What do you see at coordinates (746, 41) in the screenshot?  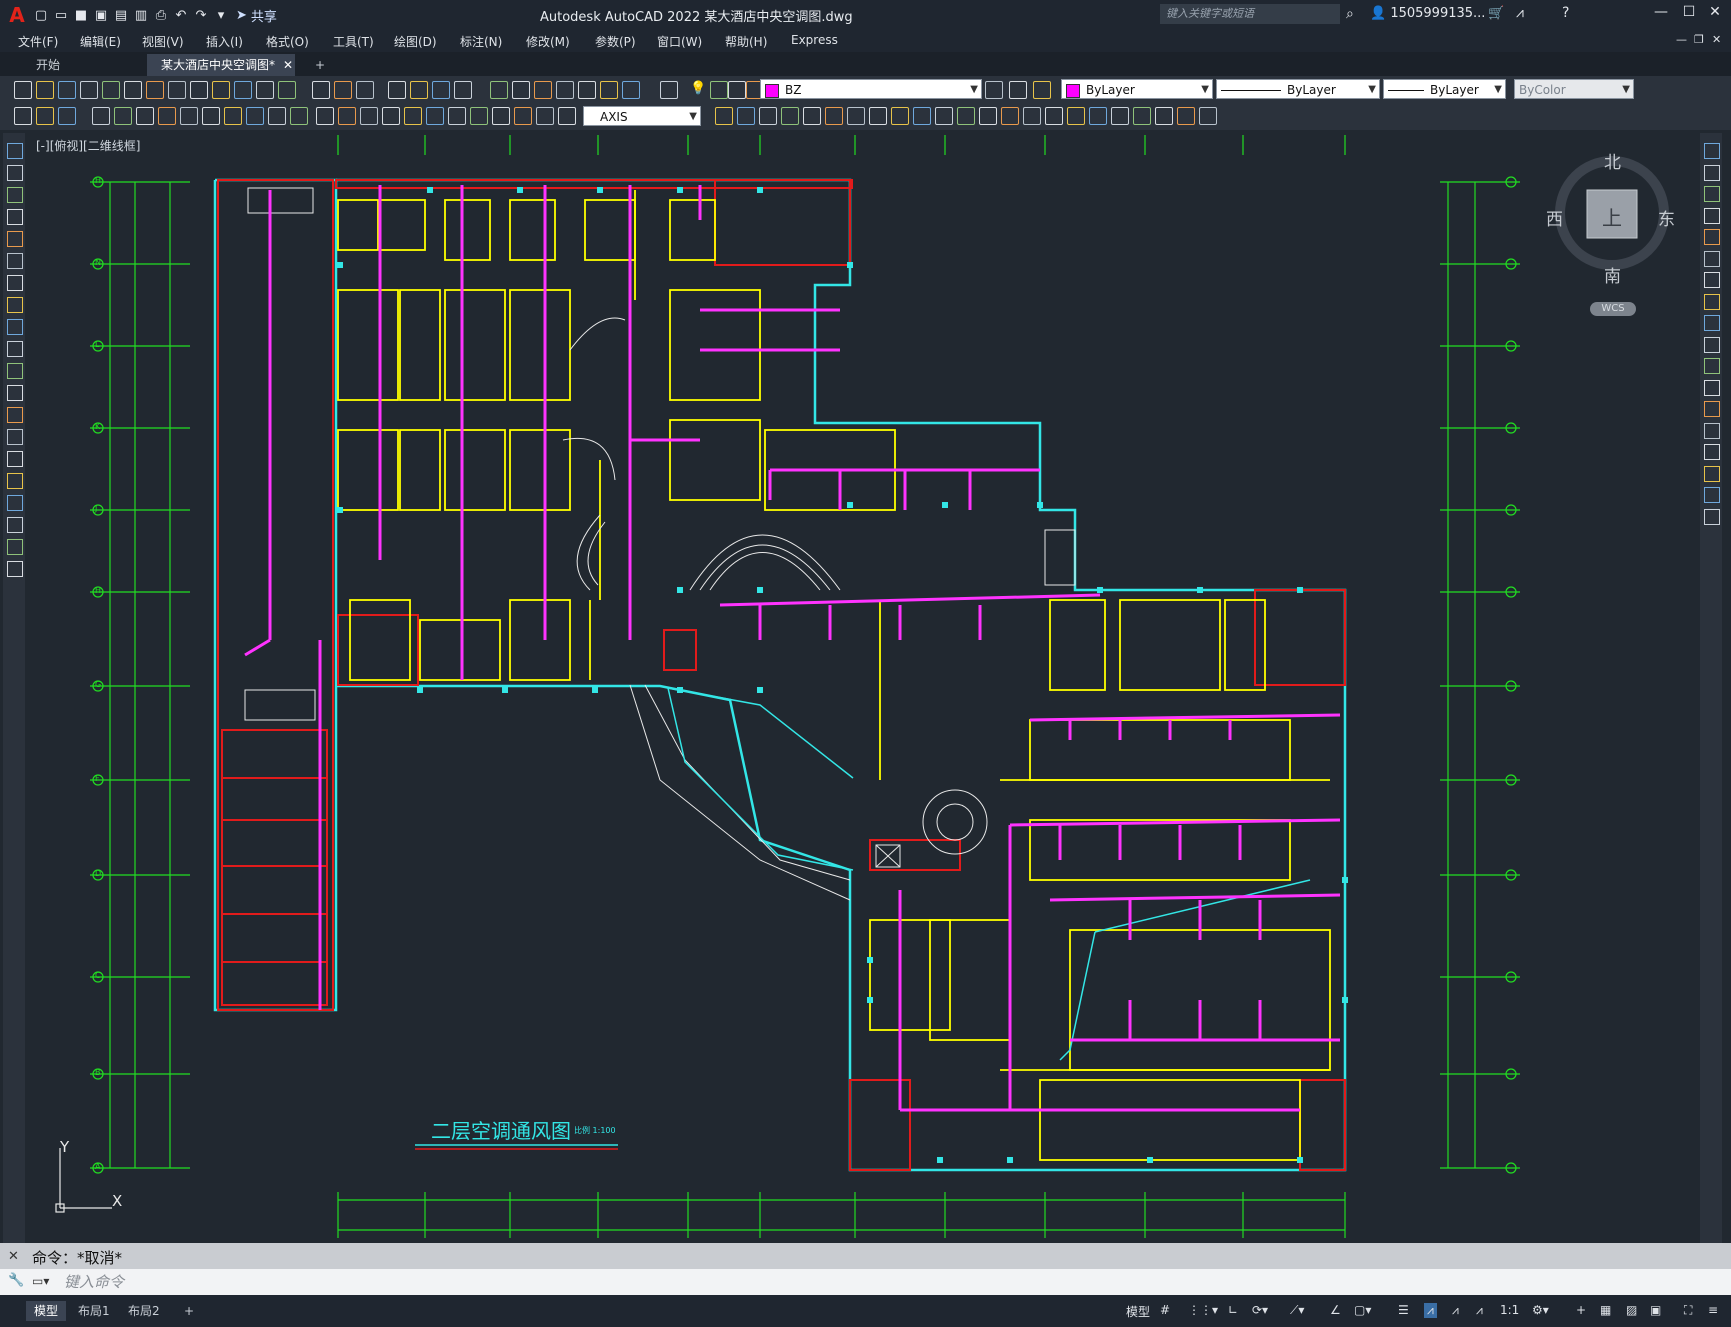 I see `menu-help: 帮助(H)` at bounding box center [746, 41].